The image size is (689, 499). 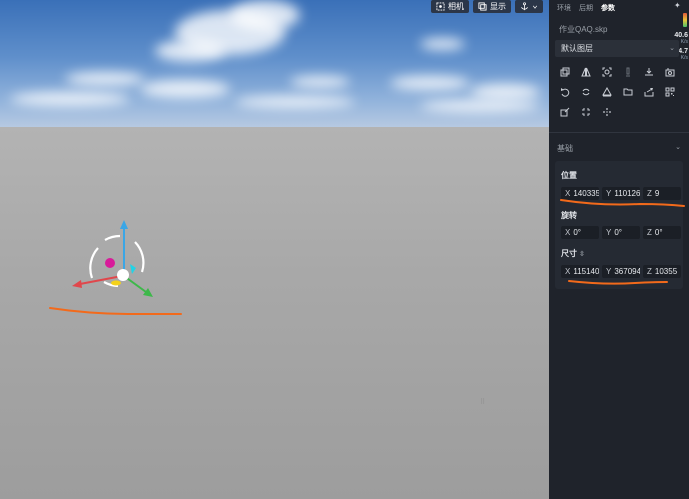 I want to click on camera-add-icon, so click(x=669, y=71).